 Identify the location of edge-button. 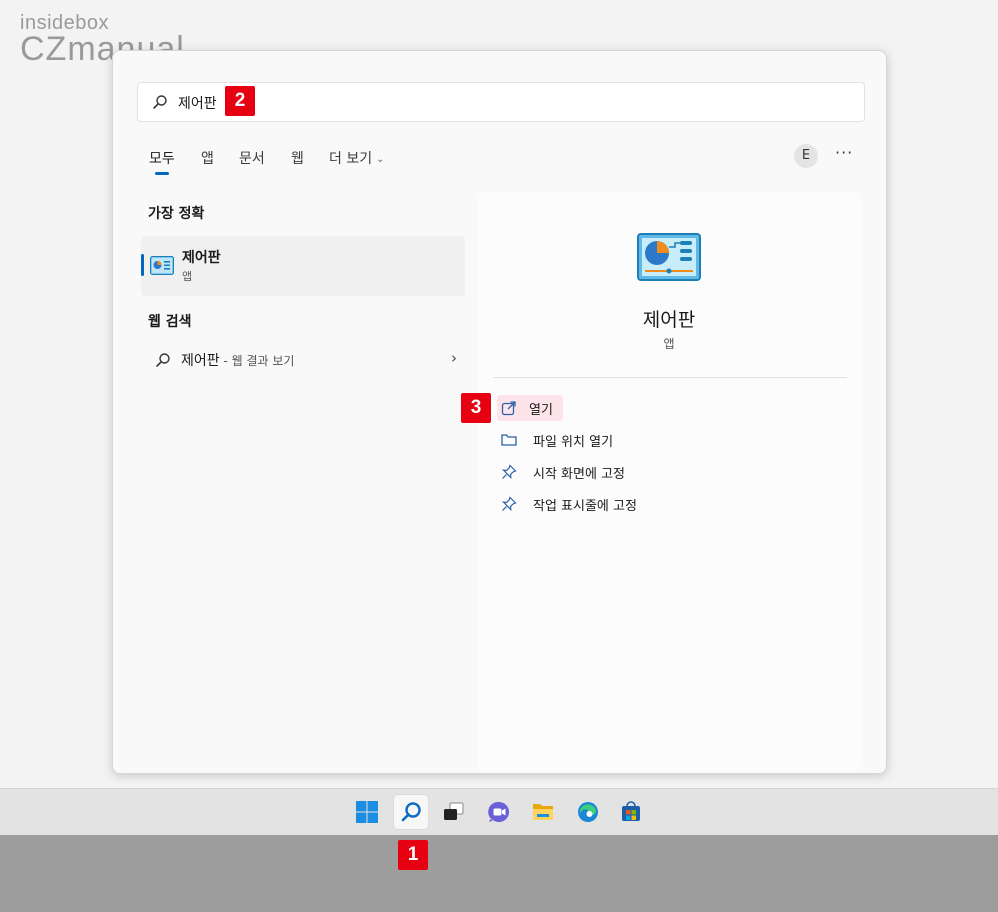
(588, 812).